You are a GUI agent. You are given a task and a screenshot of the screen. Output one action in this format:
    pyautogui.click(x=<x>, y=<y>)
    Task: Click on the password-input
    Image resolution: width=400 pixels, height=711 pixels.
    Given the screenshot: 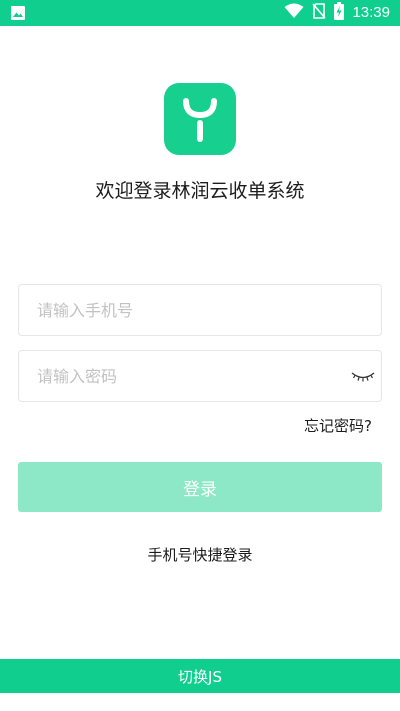 What is the action you would take?
    pyautogui.click(x=187, y=376)
    